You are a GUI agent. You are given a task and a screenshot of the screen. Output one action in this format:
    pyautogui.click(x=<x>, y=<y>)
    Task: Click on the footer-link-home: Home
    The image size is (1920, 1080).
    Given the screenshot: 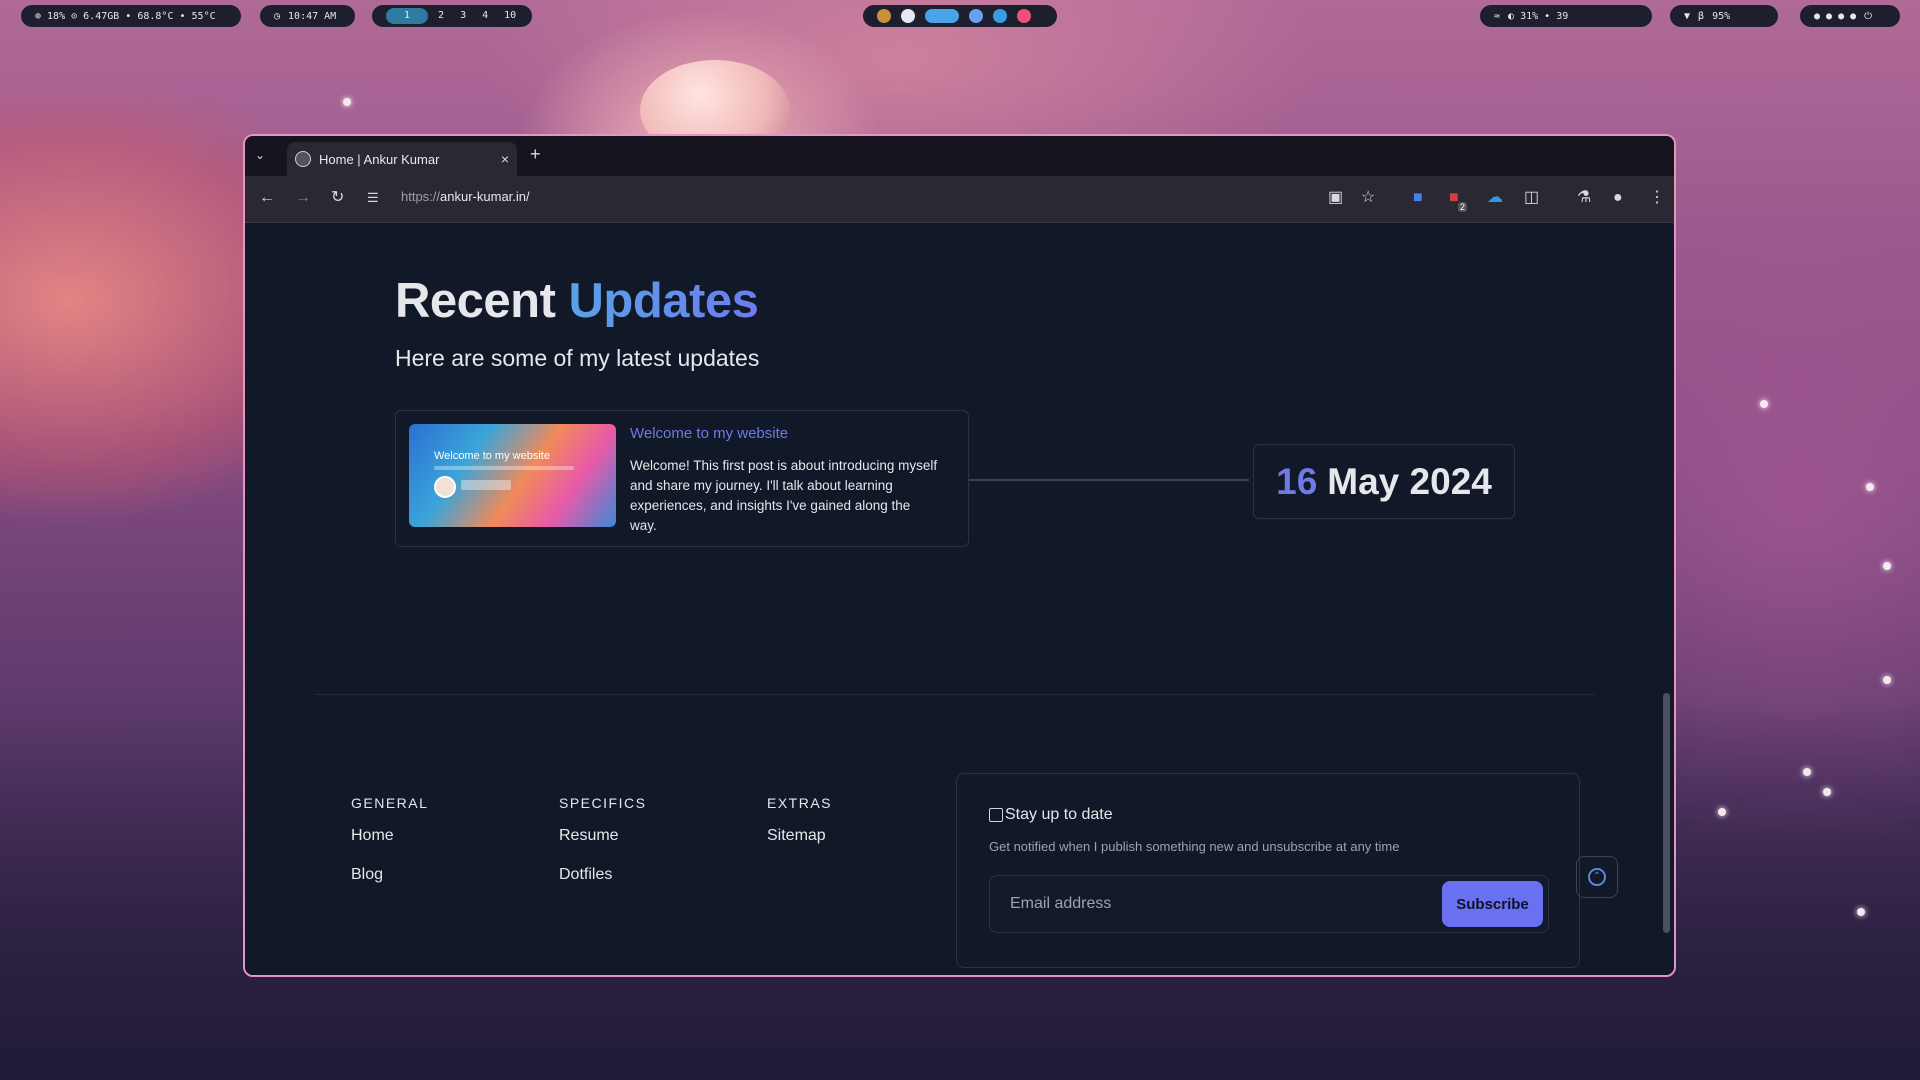 What is the action you would take?
    pyautogui.click(x=389, y=836)
    